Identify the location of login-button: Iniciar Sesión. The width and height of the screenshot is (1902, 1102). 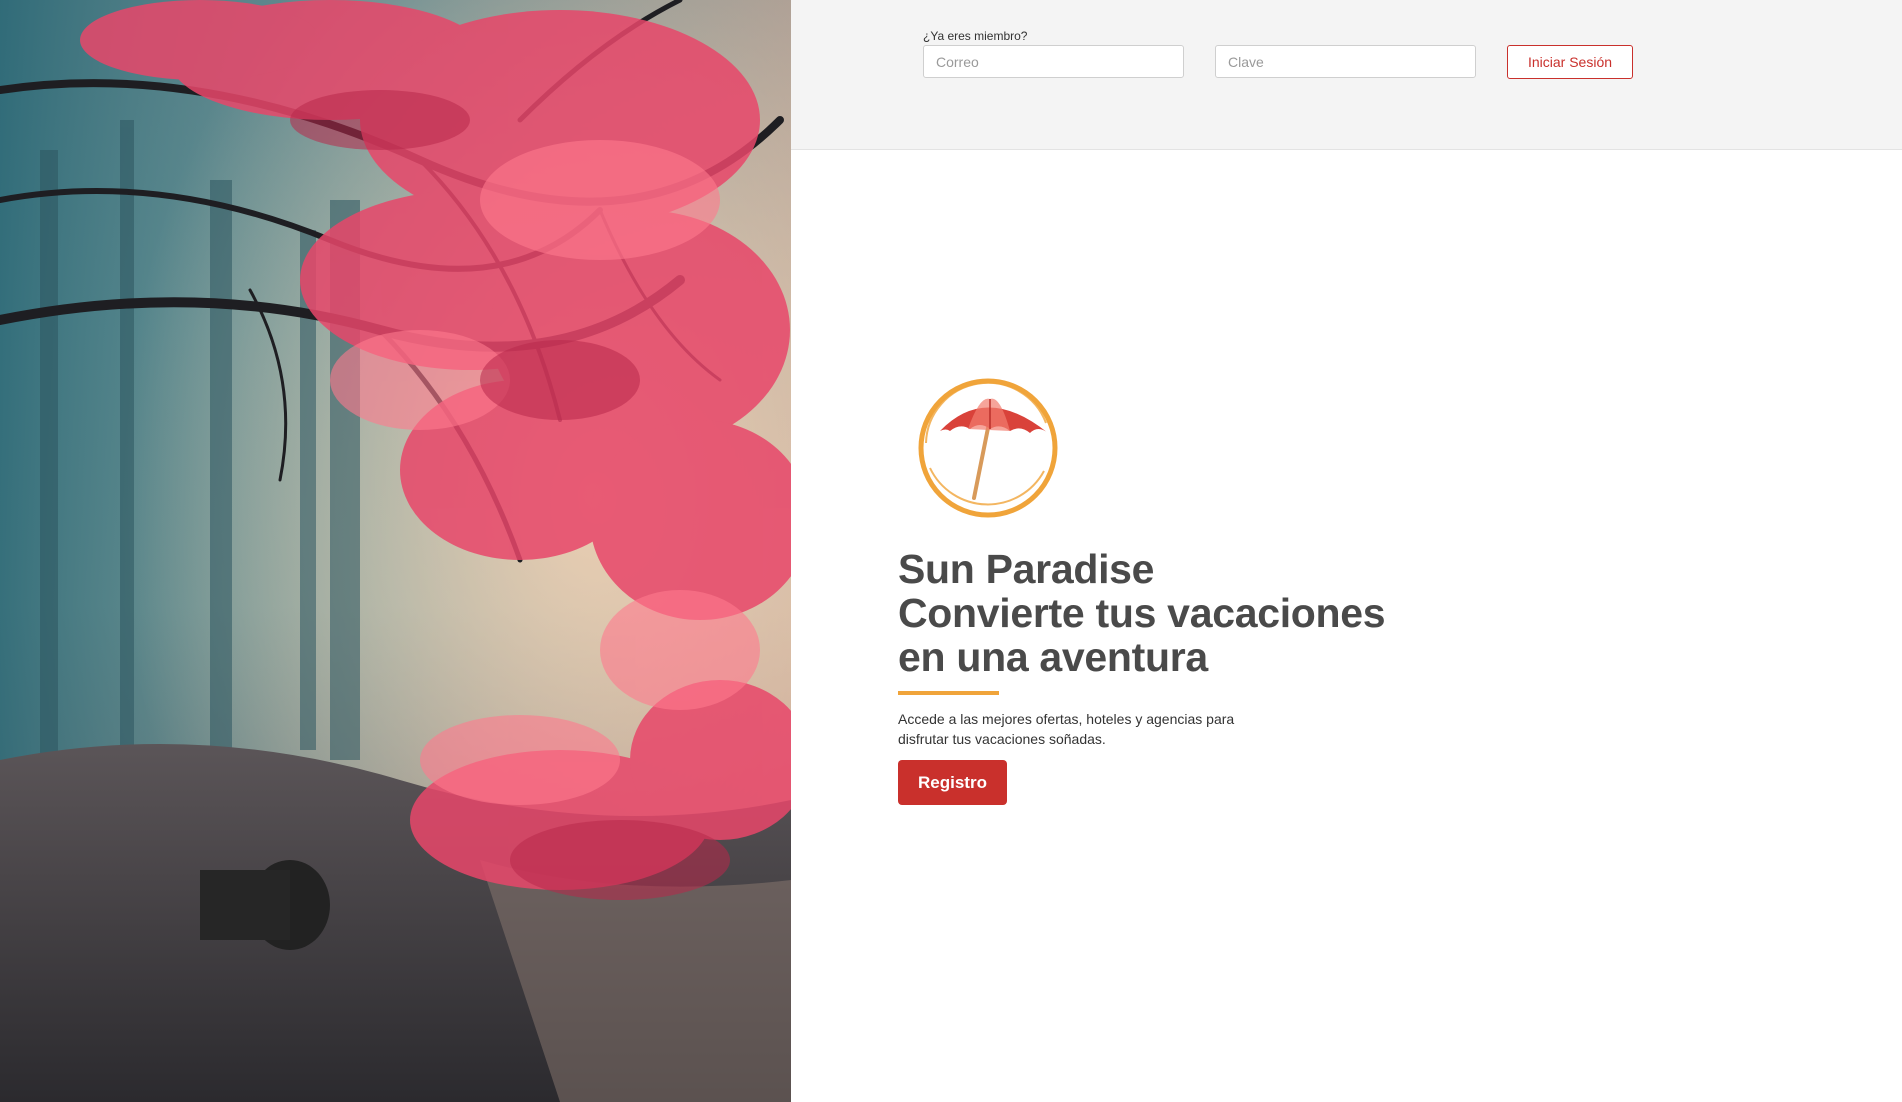
(1570, 62).